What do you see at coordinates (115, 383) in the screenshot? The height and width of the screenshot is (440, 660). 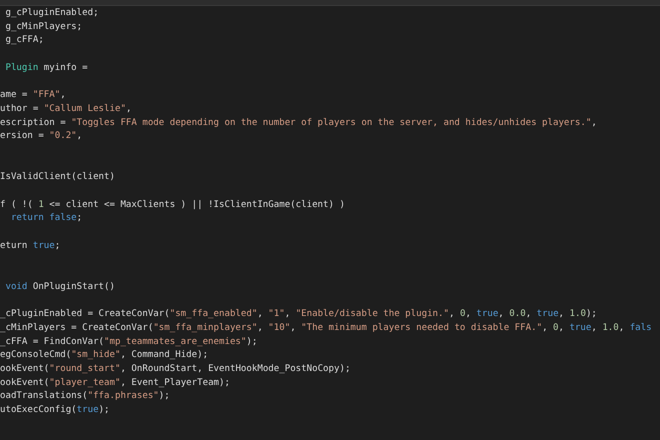 I see `code-line: ookEvent("player_team", Event_PlayerTeam);` at bounding box center [115, 383].